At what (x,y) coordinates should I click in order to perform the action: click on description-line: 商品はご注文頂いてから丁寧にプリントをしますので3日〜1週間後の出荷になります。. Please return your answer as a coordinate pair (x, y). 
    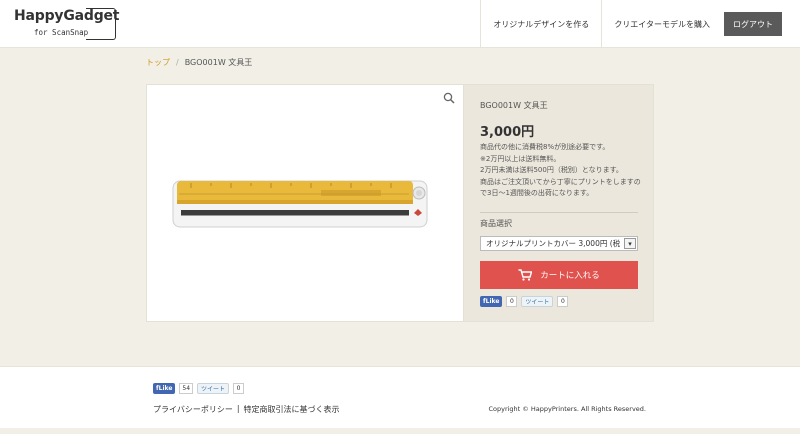
    Looking at the image, I should click on (560, 187).